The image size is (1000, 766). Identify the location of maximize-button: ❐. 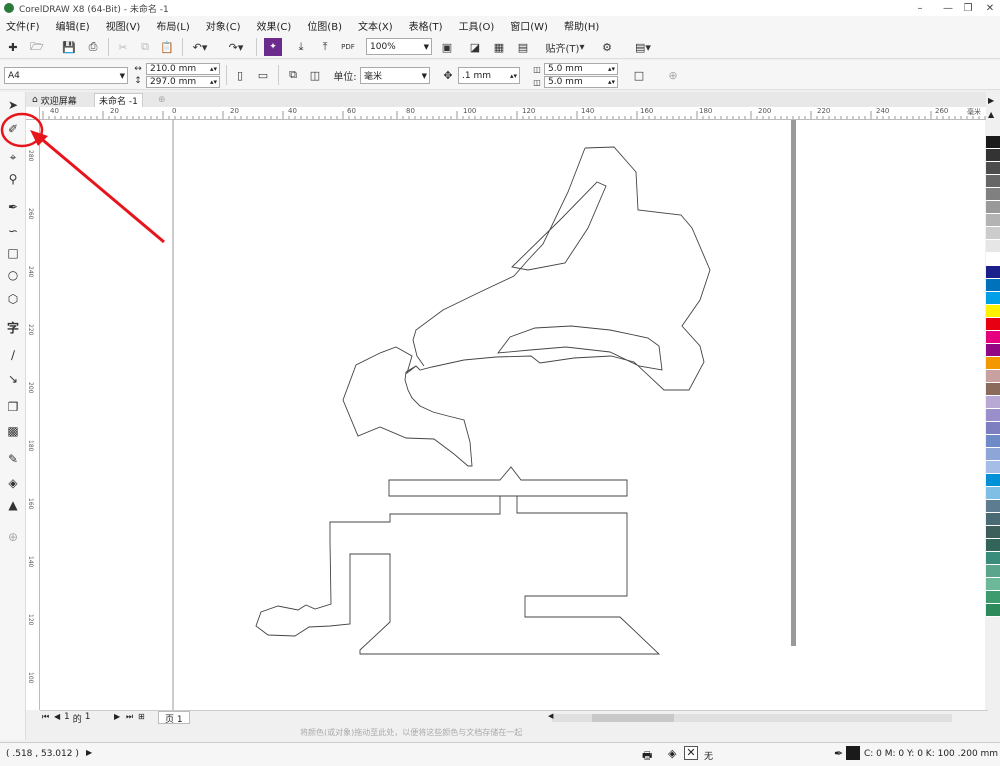
(968, 8).